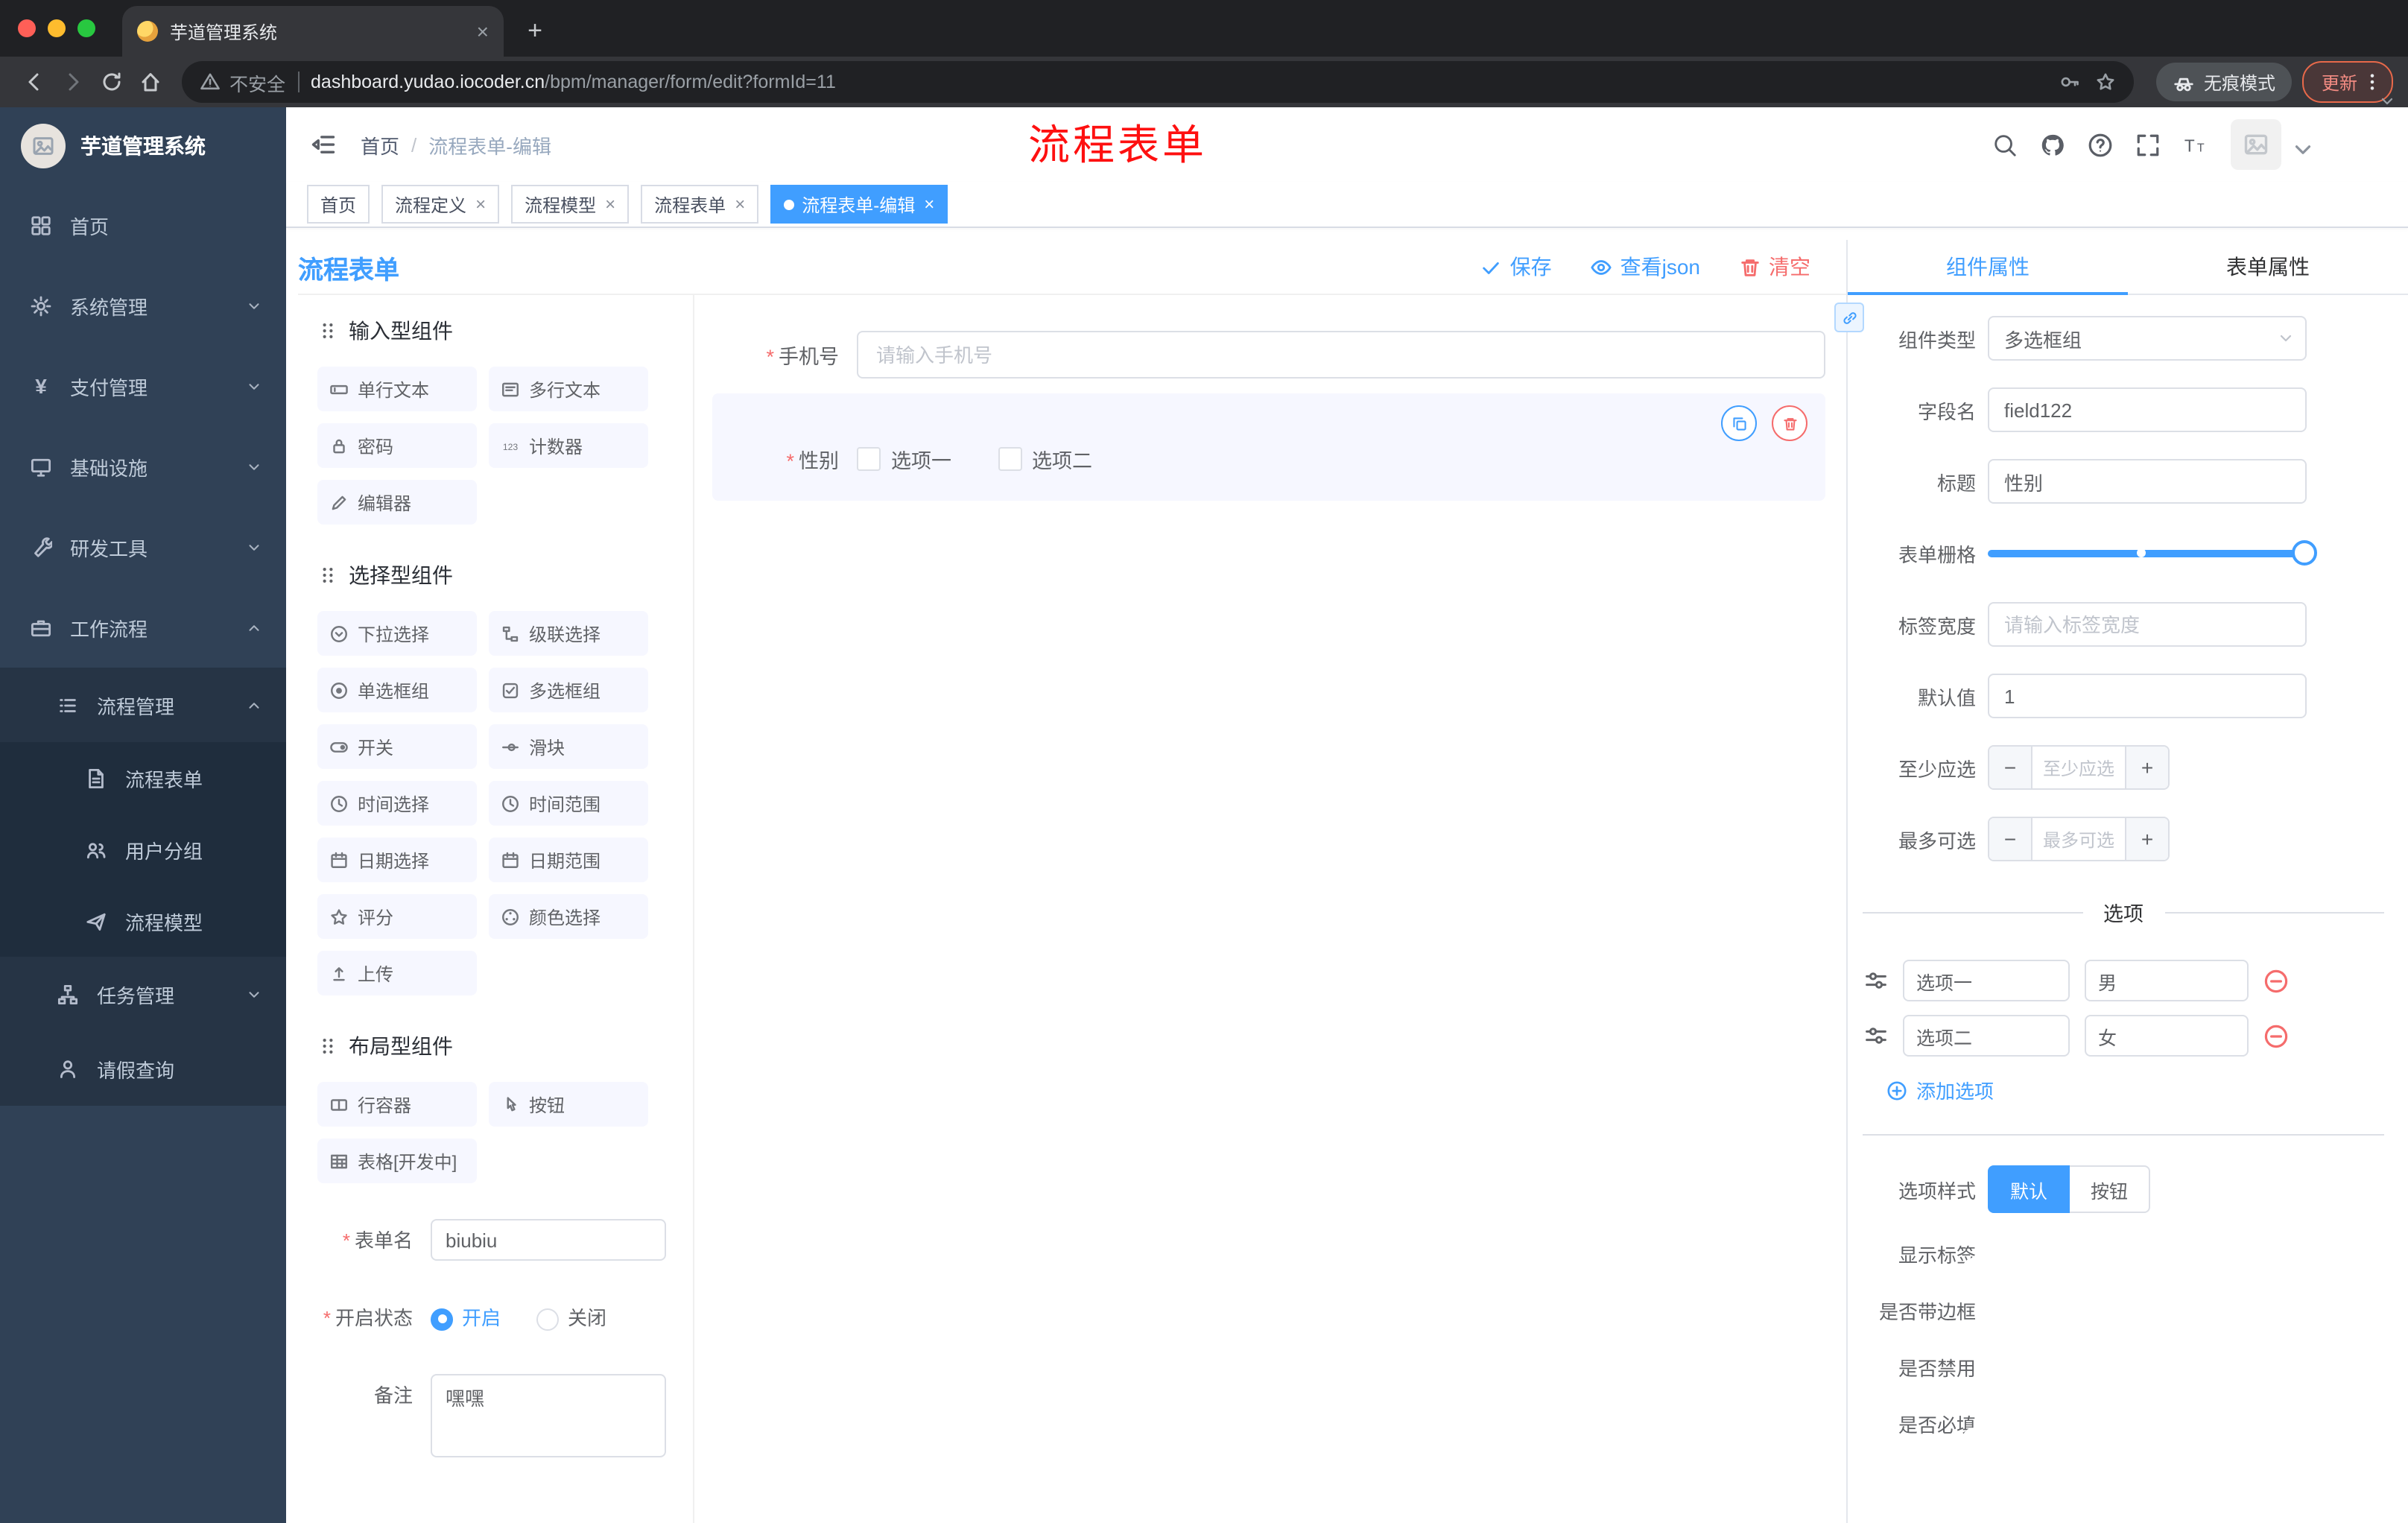 The image size is (2408, 1523). I want to click on link-icon, so click(1849, 318).